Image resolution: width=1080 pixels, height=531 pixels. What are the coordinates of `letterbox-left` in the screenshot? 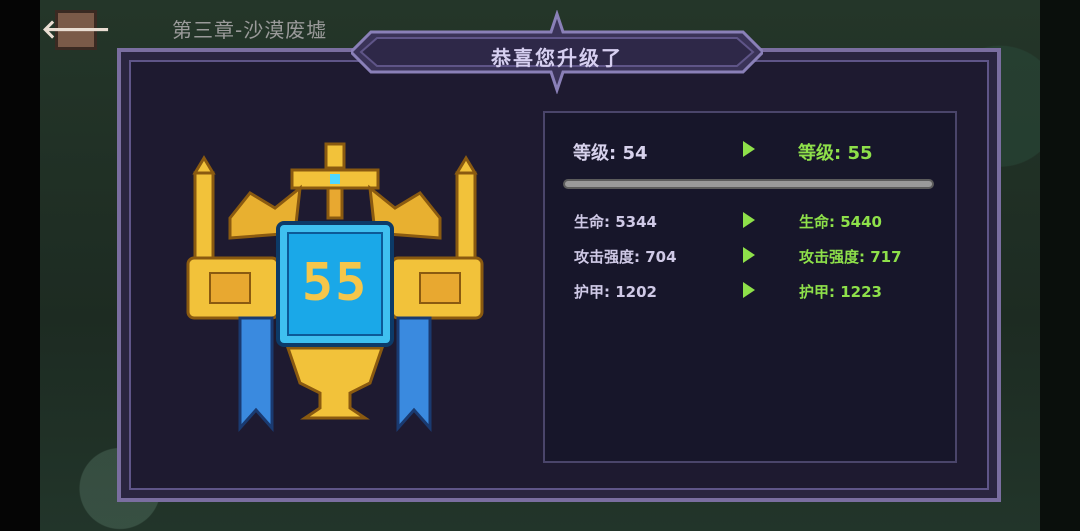 It's located at (20, 265).